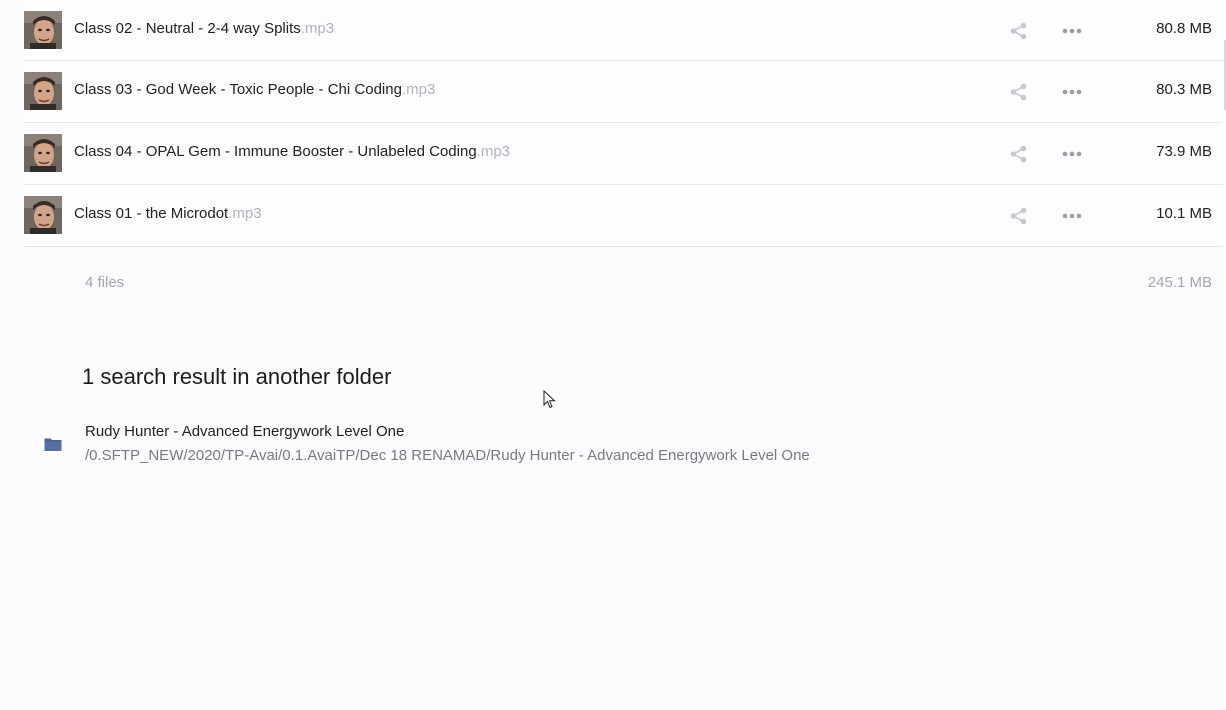  I want to click on file-count: 4 files, so click(105, 282).